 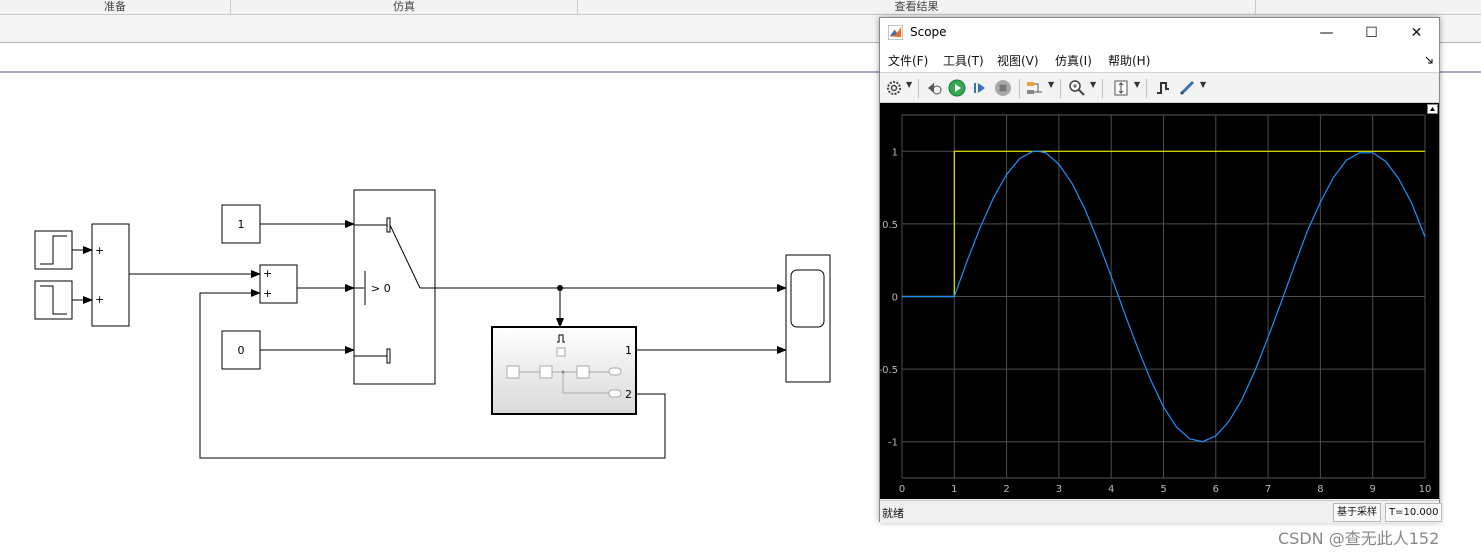 I want to click on x-tick-label: 0, so click(x=902, y=489).